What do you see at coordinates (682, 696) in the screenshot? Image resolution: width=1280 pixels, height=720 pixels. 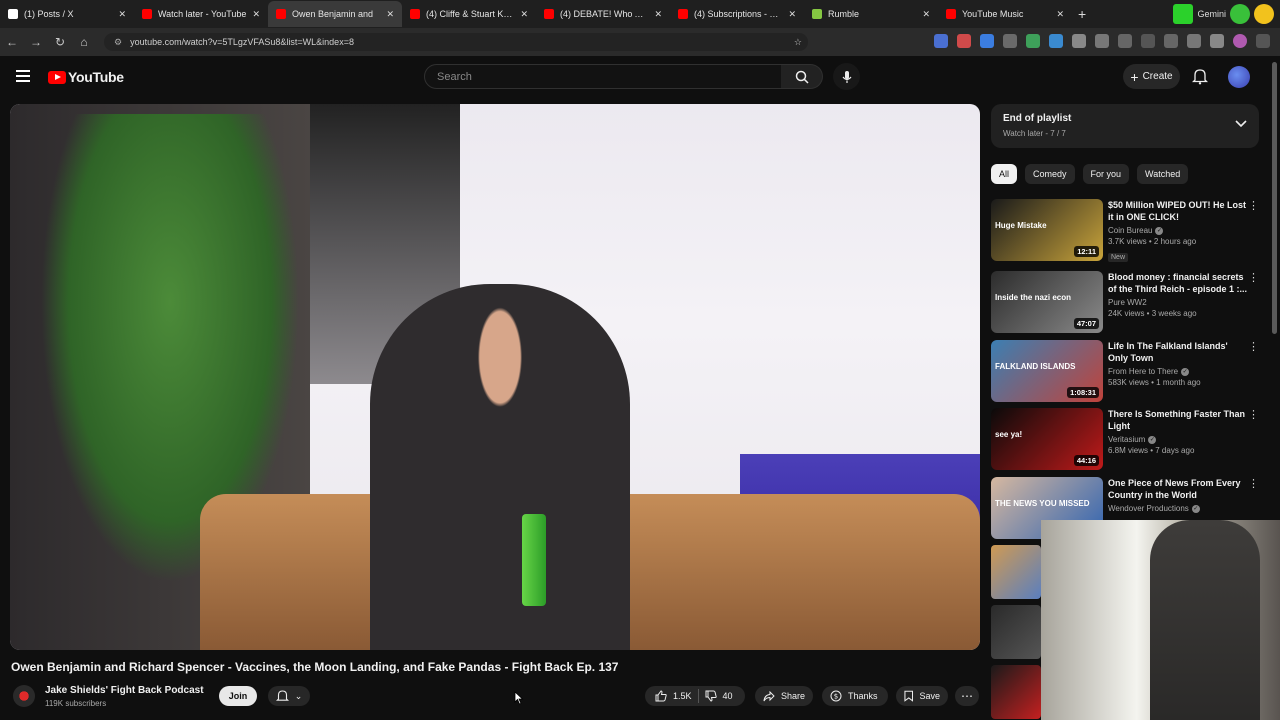 I see `like-count: 1.5K` at bounding box center [682, 696].